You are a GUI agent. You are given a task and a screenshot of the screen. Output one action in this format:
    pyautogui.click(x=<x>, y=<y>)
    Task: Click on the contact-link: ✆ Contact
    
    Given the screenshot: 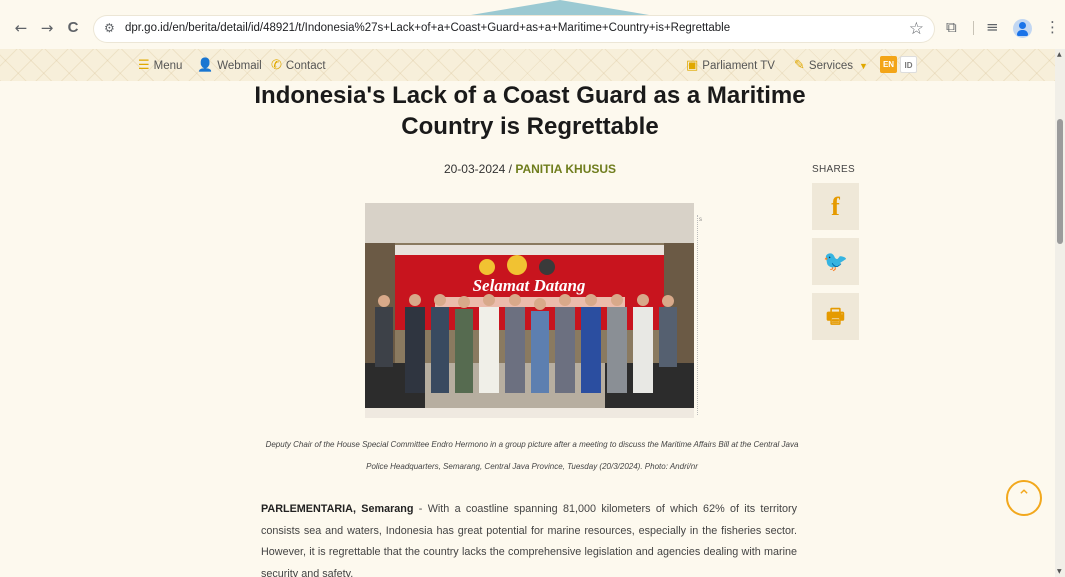 What is the action you would take?
    pyautogui.click(x=298, y=65)
    